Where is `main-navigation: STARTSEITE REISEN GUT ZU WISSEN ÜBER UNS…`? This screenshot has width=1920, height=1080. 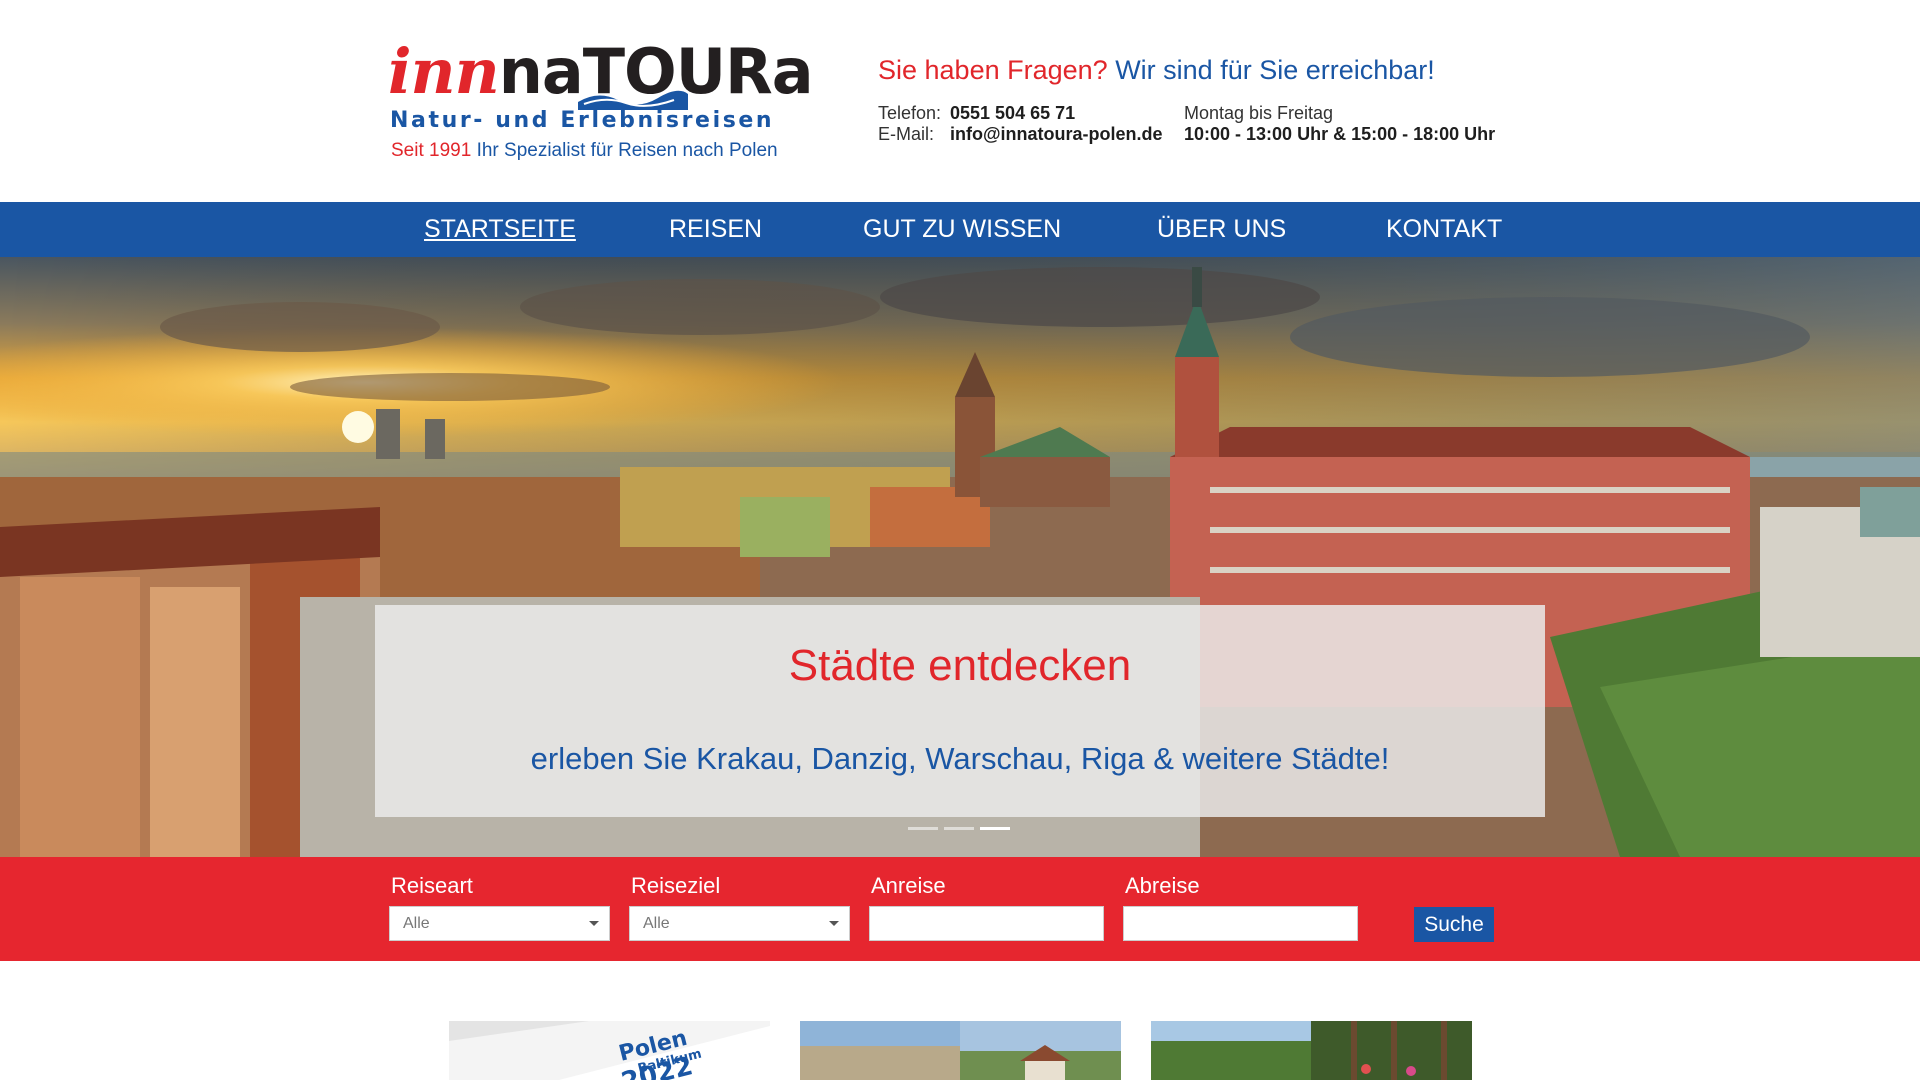 main-navigation: STARTSEITE REISEN GUT ZU WISSEN ÜBER UNS… is located at coordinates (960, 229).